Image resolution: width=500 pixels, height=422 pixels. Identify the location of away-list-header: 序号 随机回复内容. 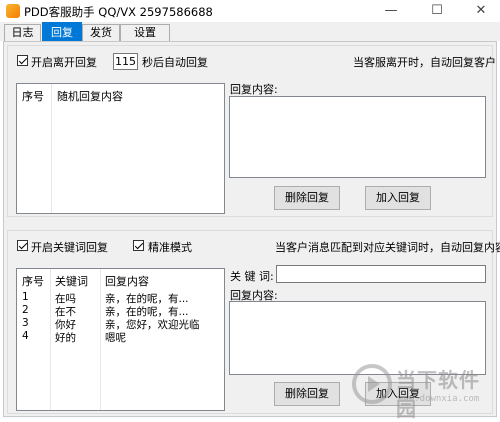
(120, 94).